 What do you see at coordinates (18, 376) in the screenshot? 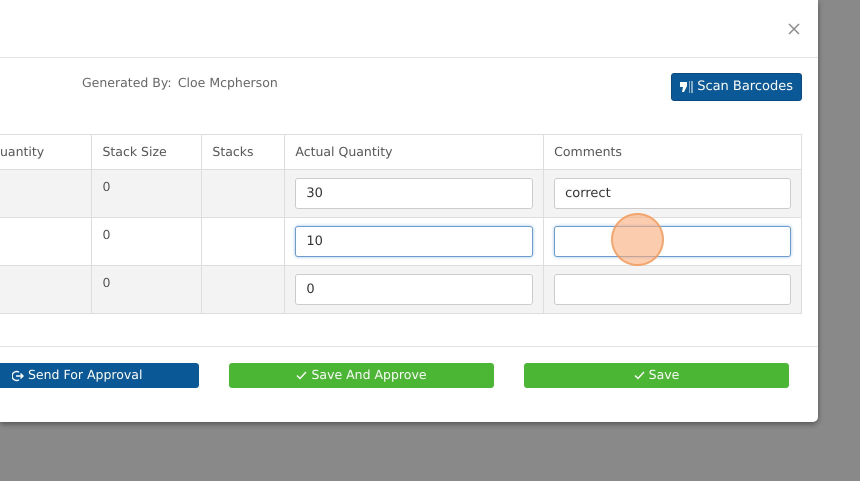
I see `sign-out-icon` at bounding box center [18, 376].